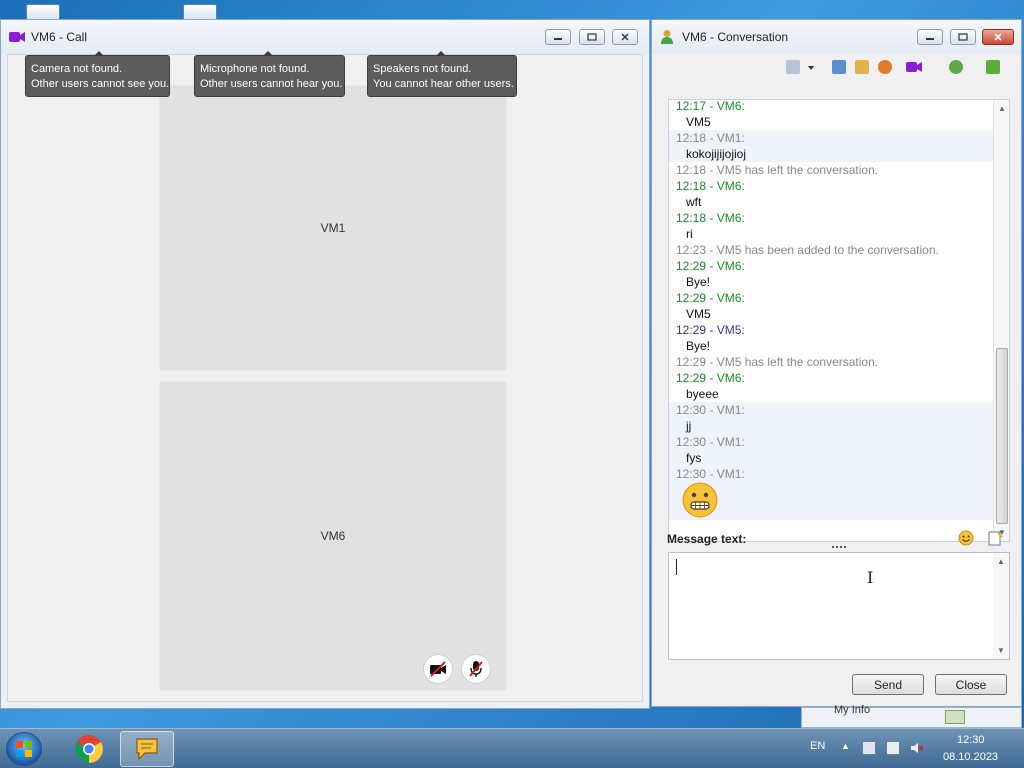 This screenshot has width=1024, height=768. I want to click on conversation-window-title: VM6 - Conversation, so click(735, 37).